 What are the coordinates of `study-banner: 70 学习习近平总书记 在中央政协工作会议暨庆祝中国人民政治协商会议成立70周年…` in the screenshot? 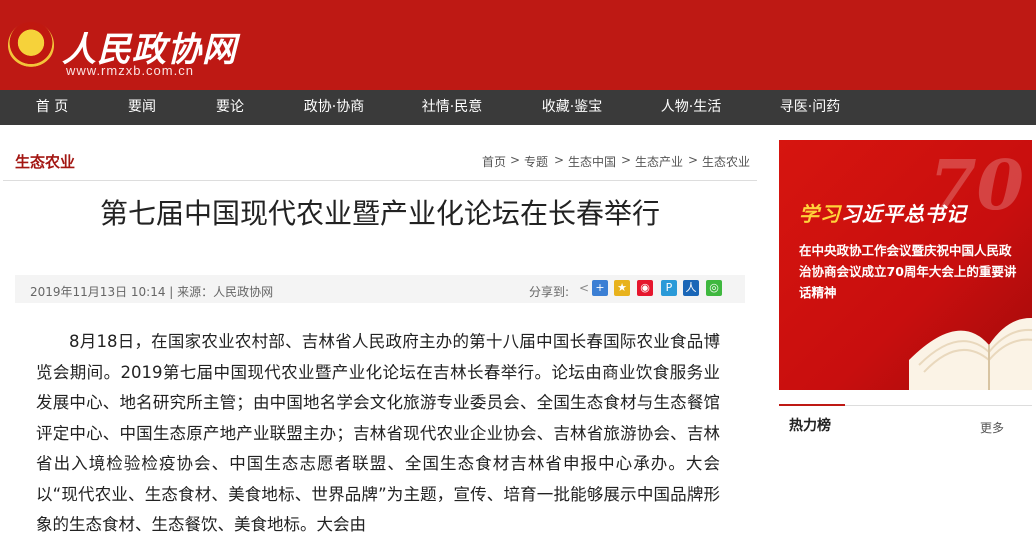 It's located at (905, 265).